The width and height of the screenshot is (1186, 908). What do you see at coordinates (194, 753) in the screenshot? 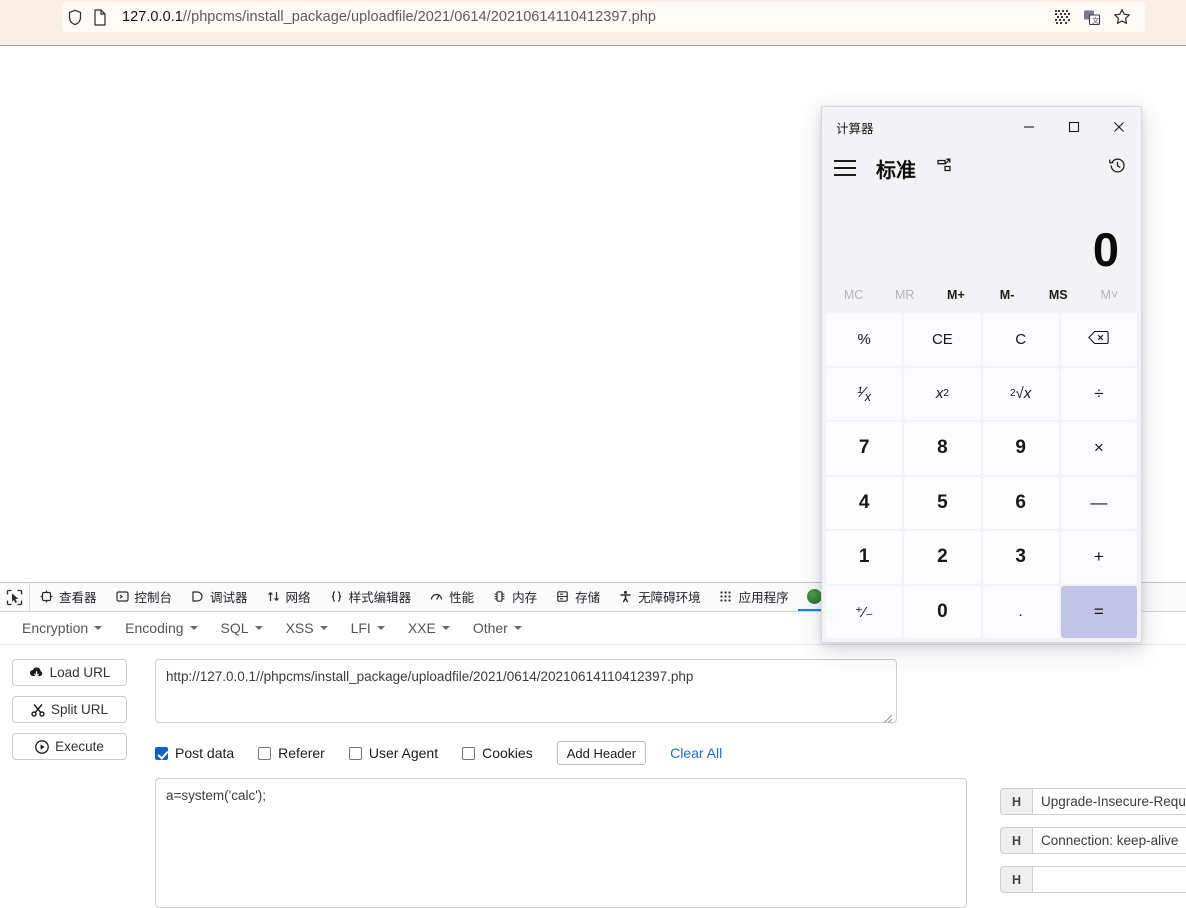
I see `option-post-data: Post data` at bounding box center [194, 753].